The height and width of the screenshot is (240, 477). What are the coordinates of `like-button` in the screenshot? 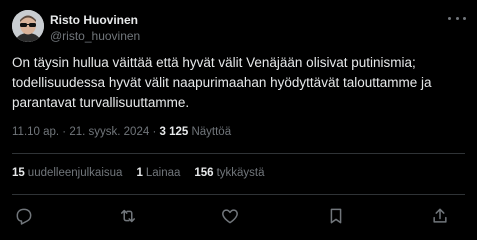 It's located at (230, 216).